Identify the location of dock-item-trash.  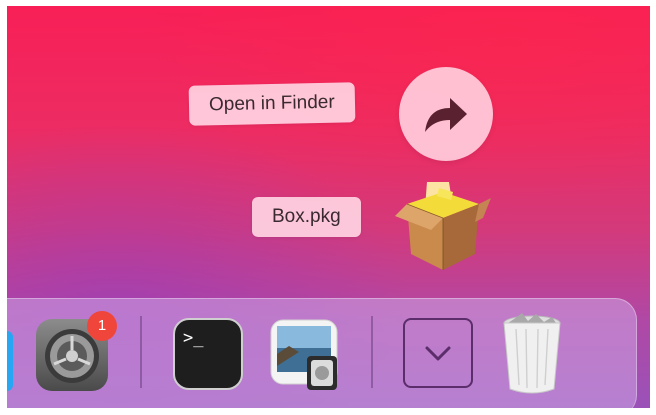
(532, 353).